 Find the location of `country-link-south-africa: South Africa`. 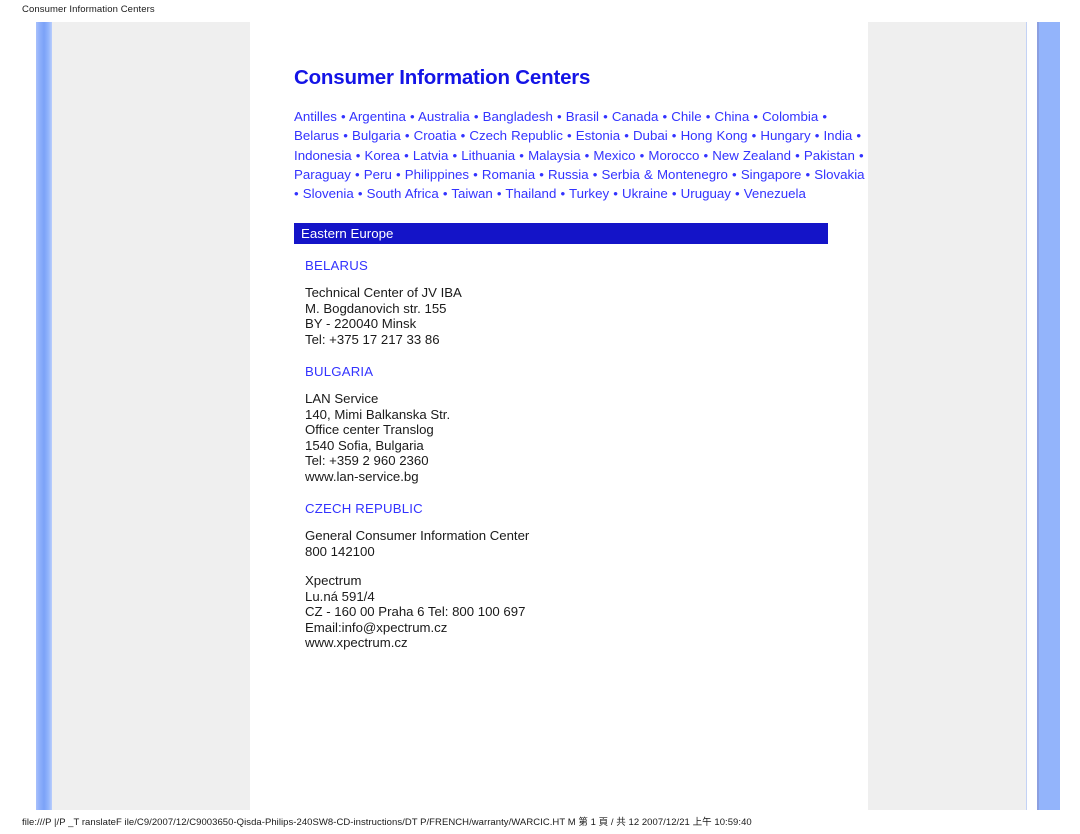

country-link-south-africa: South Africa is located at coordinates (403, 193).